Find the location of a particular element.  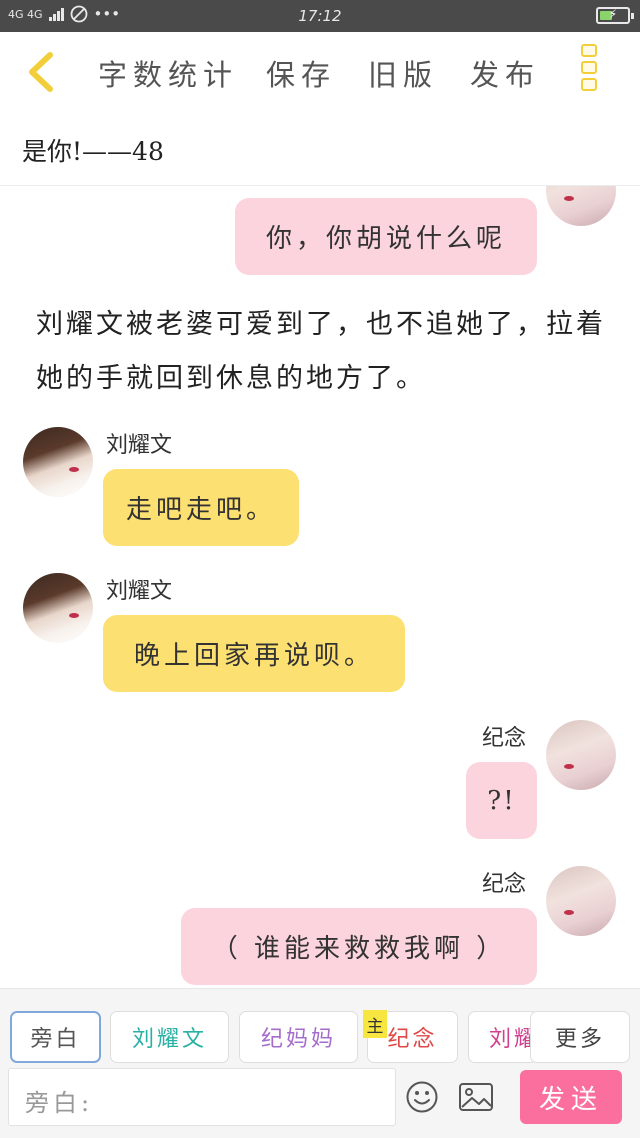

message-bubble: （ 谁能来救救我啊 ） is located at coordinates (359, 946).